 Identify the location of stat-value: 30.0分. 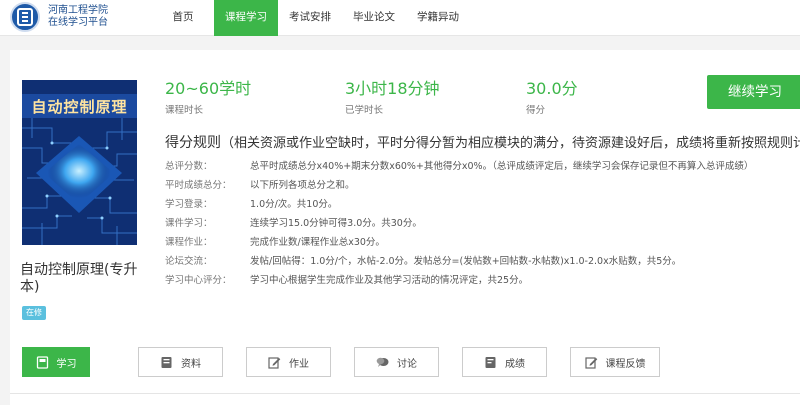
(552, 88).